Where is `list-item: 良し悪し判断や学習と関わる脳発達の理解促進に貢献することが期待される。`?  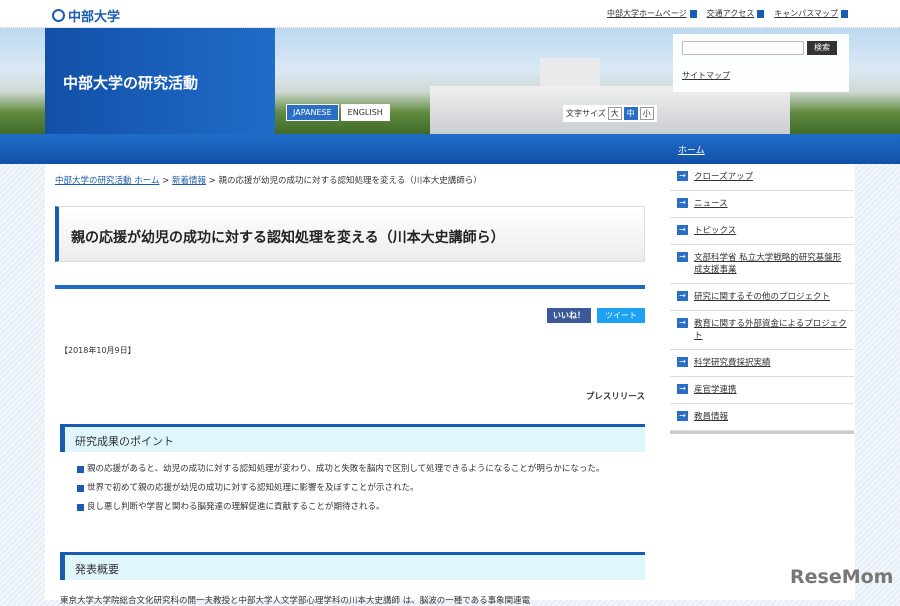 list-item: 良し悪し判断や学習と関わる脳発達の理解促進に貢献することが期待される。 is located at coordinates (359, 507).